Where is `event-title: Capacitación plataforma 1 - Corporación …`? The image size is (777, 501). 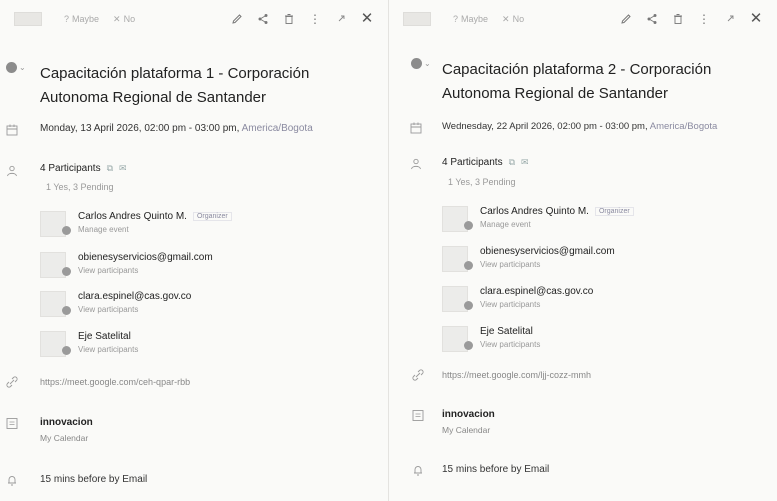
event-title: Capacitación plataforma 1 - Corporación … is located at coordinates (175, 85).